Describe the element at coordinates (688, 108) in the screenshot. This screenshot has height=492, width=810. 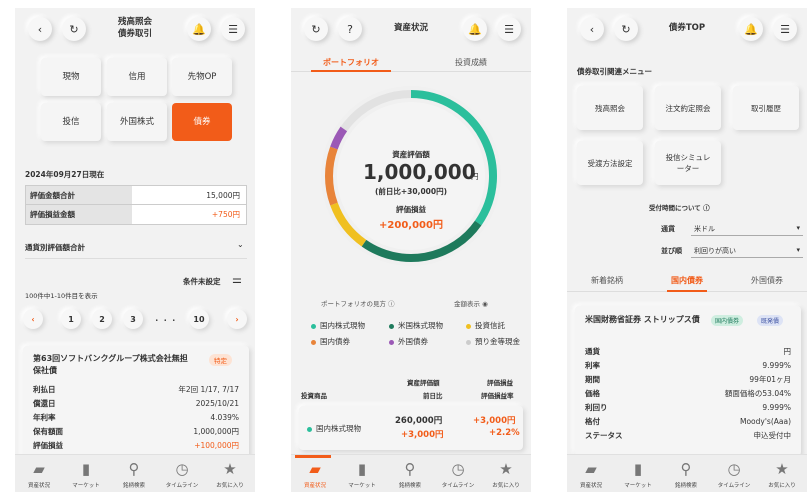
I see `menu-orders: 注文約定照会` at that location.